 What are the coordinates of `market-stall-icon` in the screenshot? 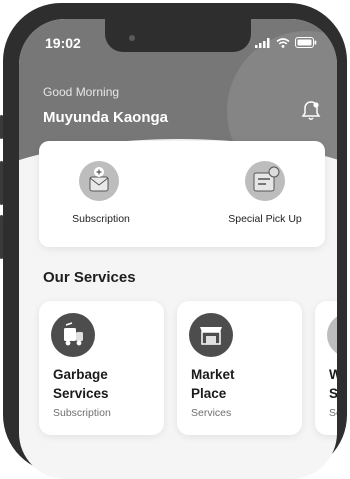 It's located at (211, 335).